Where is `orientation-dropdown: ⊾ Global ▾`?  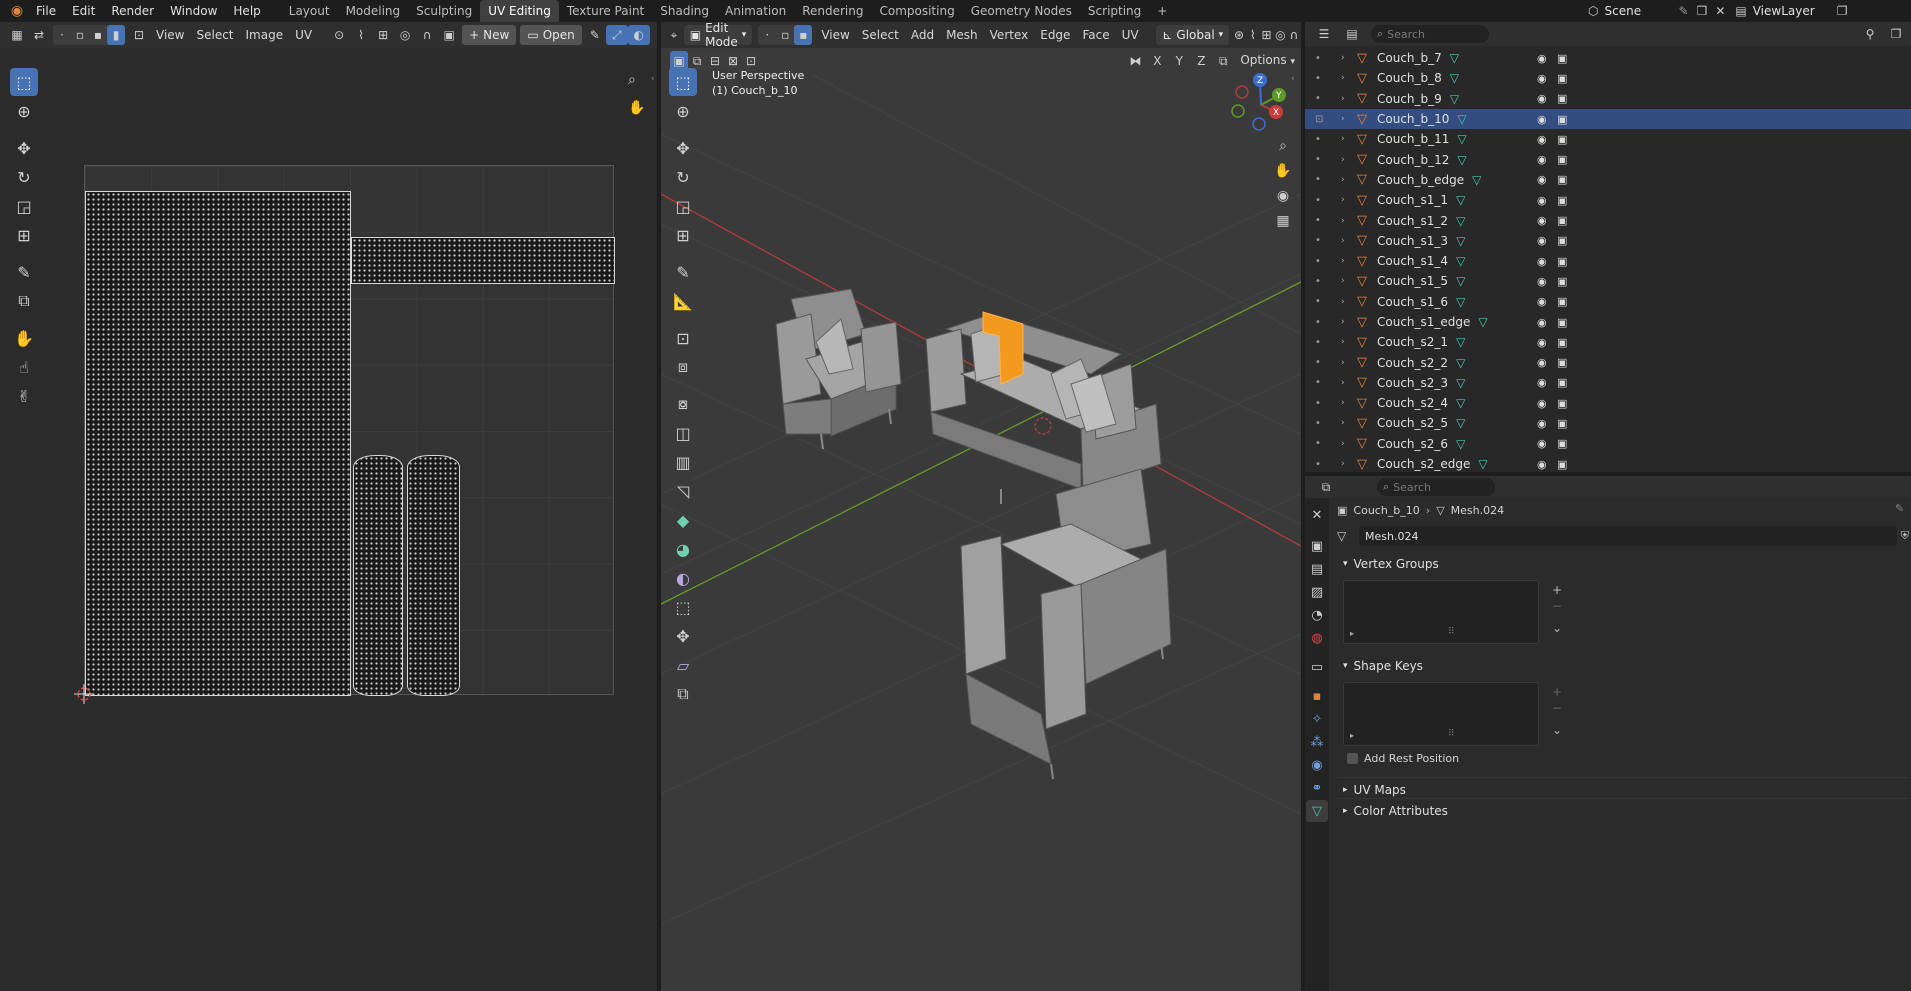
orientation-dropdown: ⊾ Global ▾ is located at coordinates (1193, 35).